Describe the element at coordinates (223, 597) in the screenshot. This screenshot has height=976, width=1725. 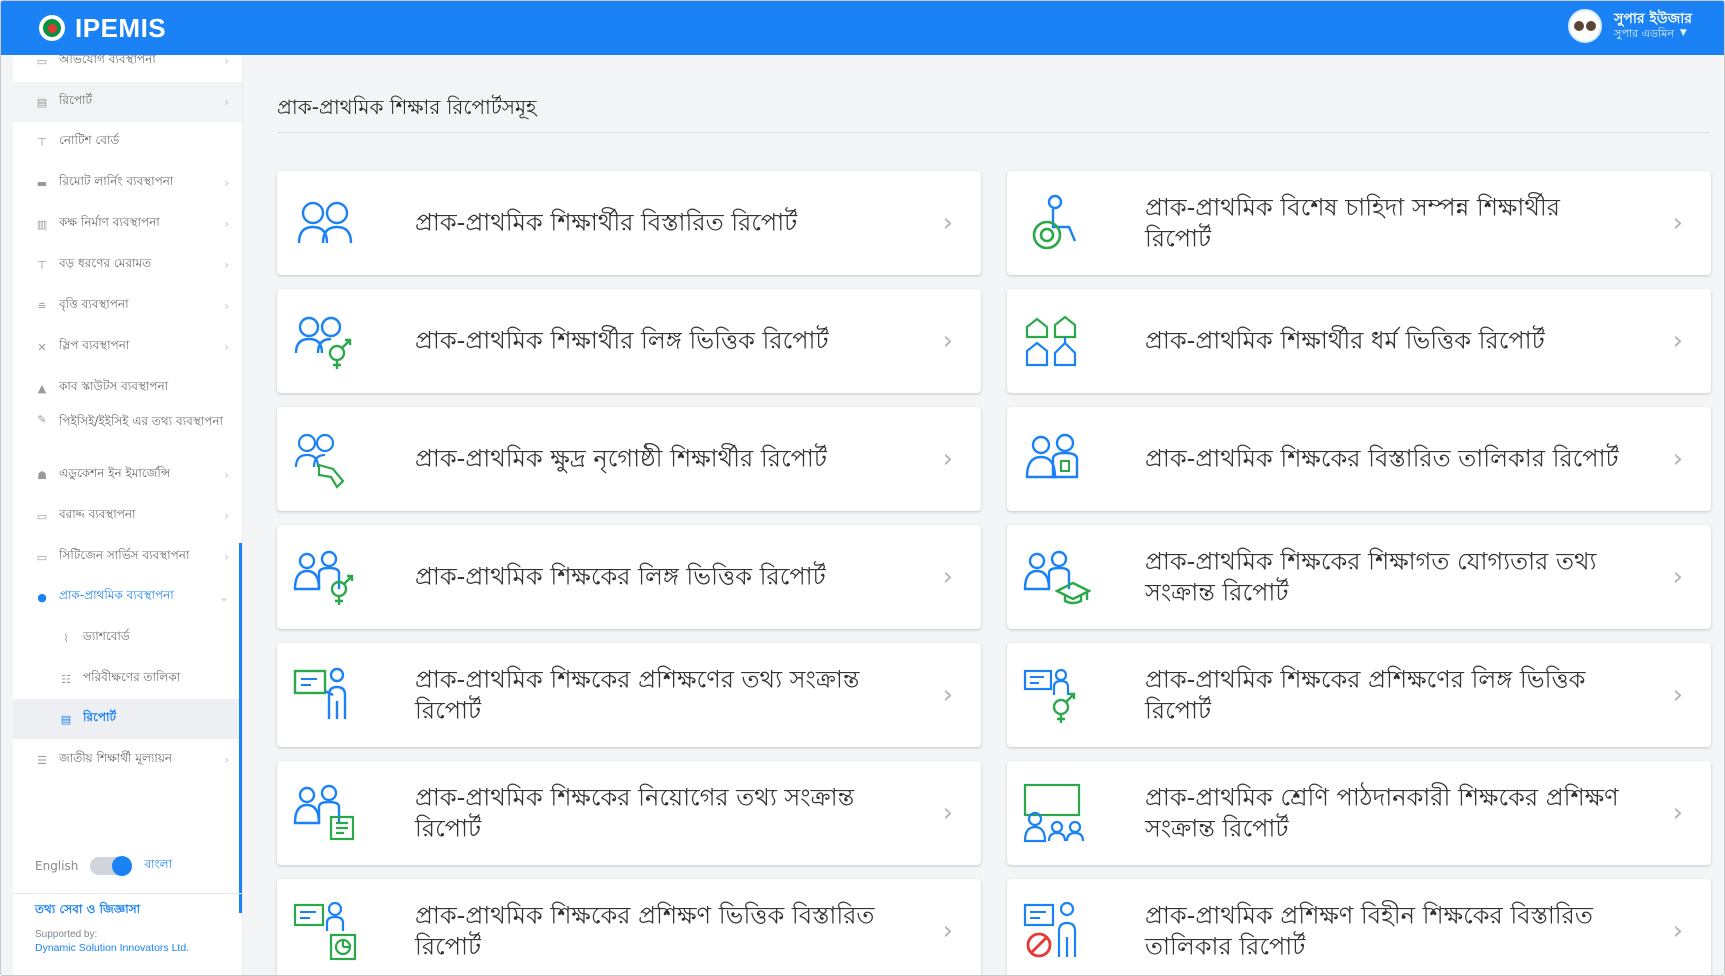
I see `chevron-down-icon: ⌄` at that location.